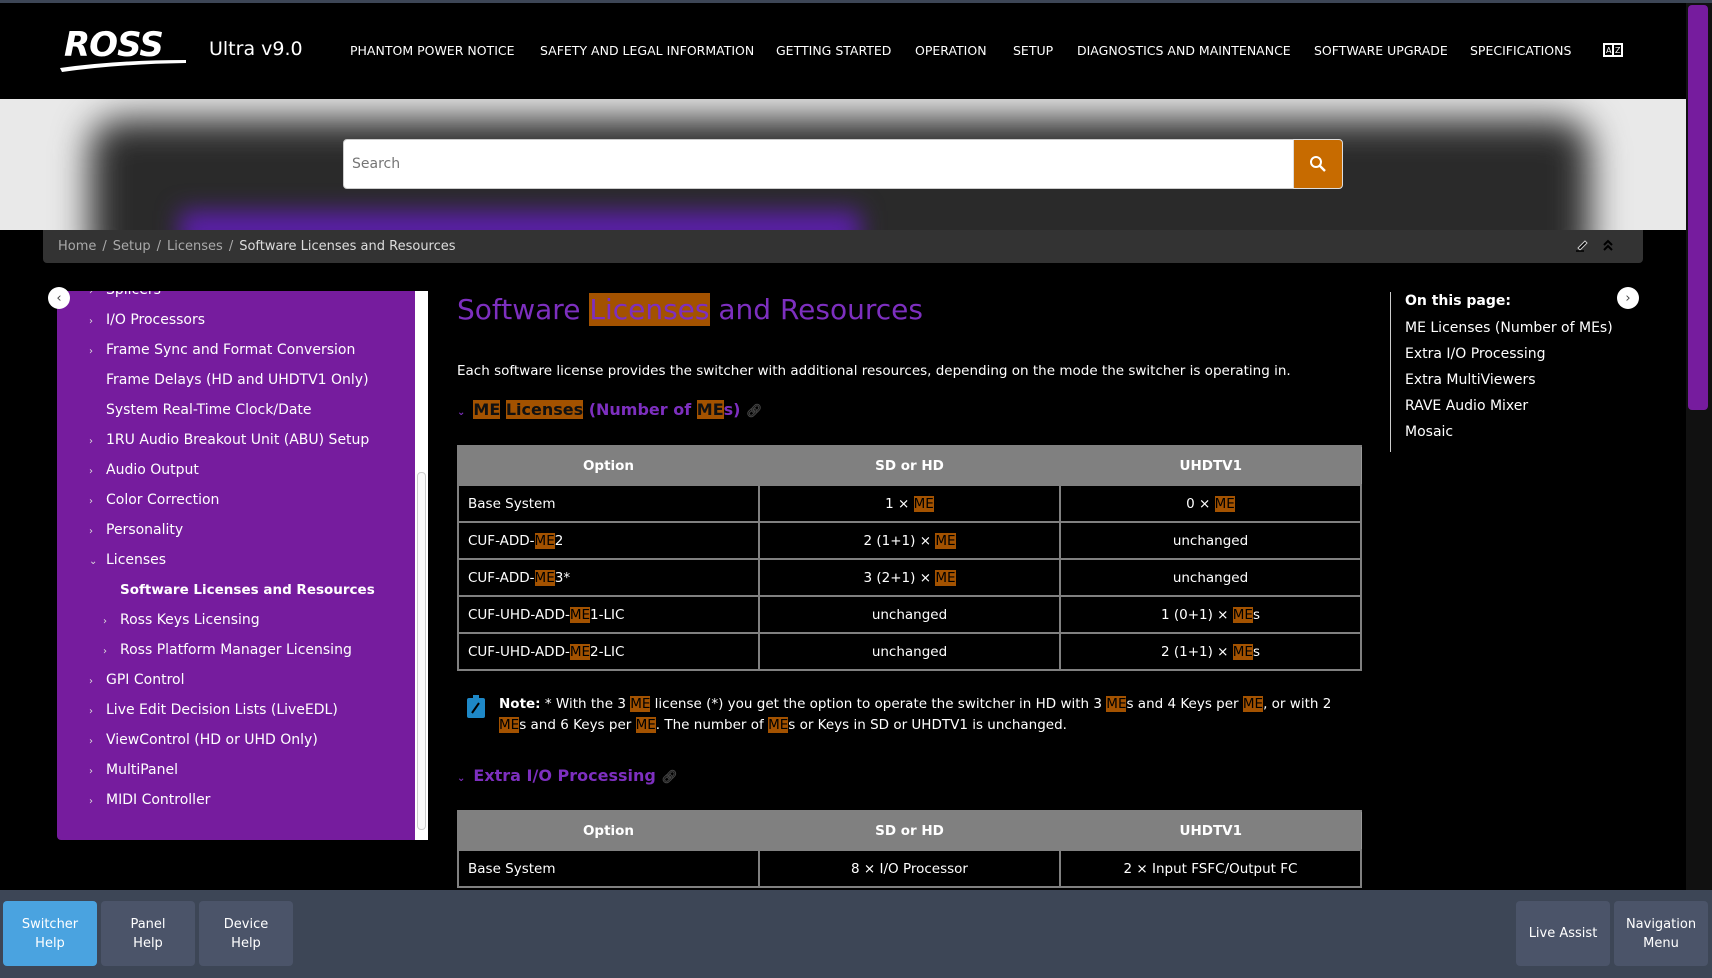  I want to click on nav-item: OPERATION, so click(951, 50).